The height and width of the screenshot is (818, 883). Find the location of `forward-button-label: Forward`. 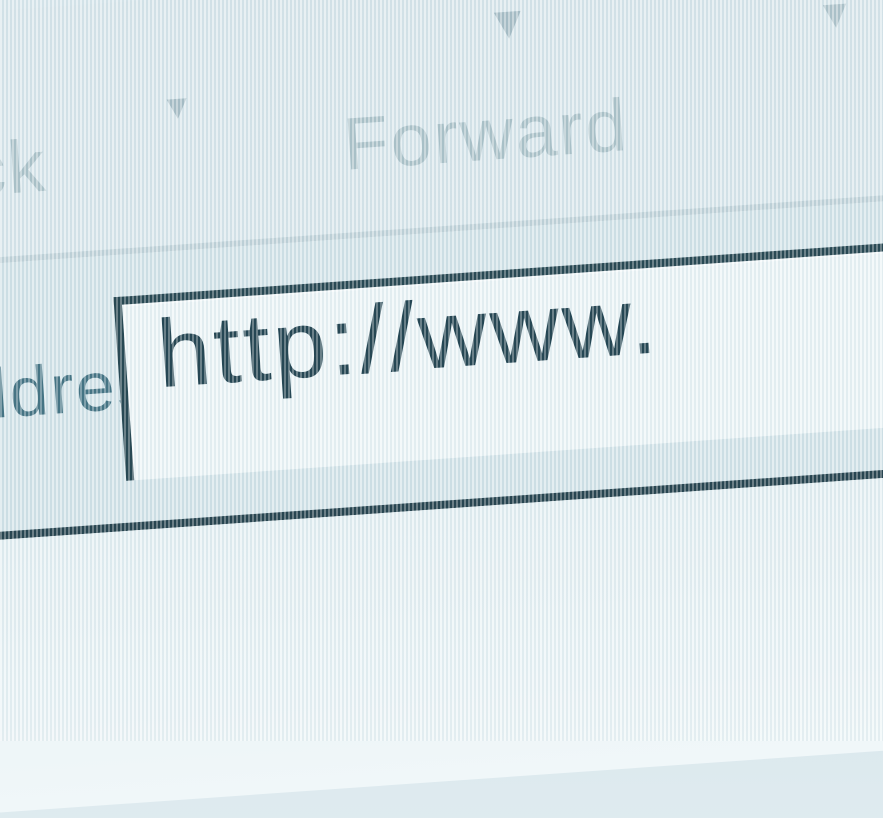

forward-button-label: Forward is located at coordinates (485, 134).